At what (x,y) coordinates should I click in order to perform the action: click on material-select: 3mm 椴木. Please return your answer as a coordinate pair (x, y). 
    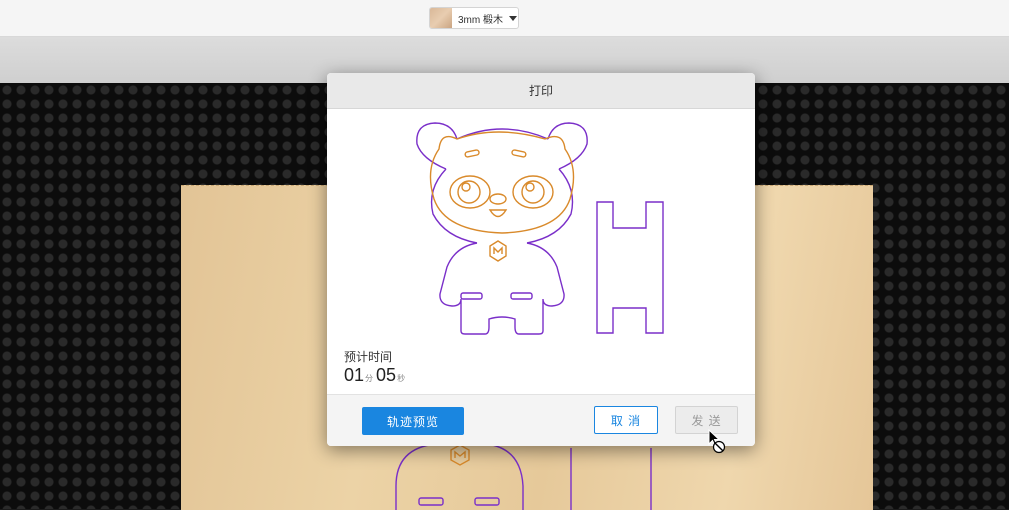
    Looking at the image, I should click on (474, 18).